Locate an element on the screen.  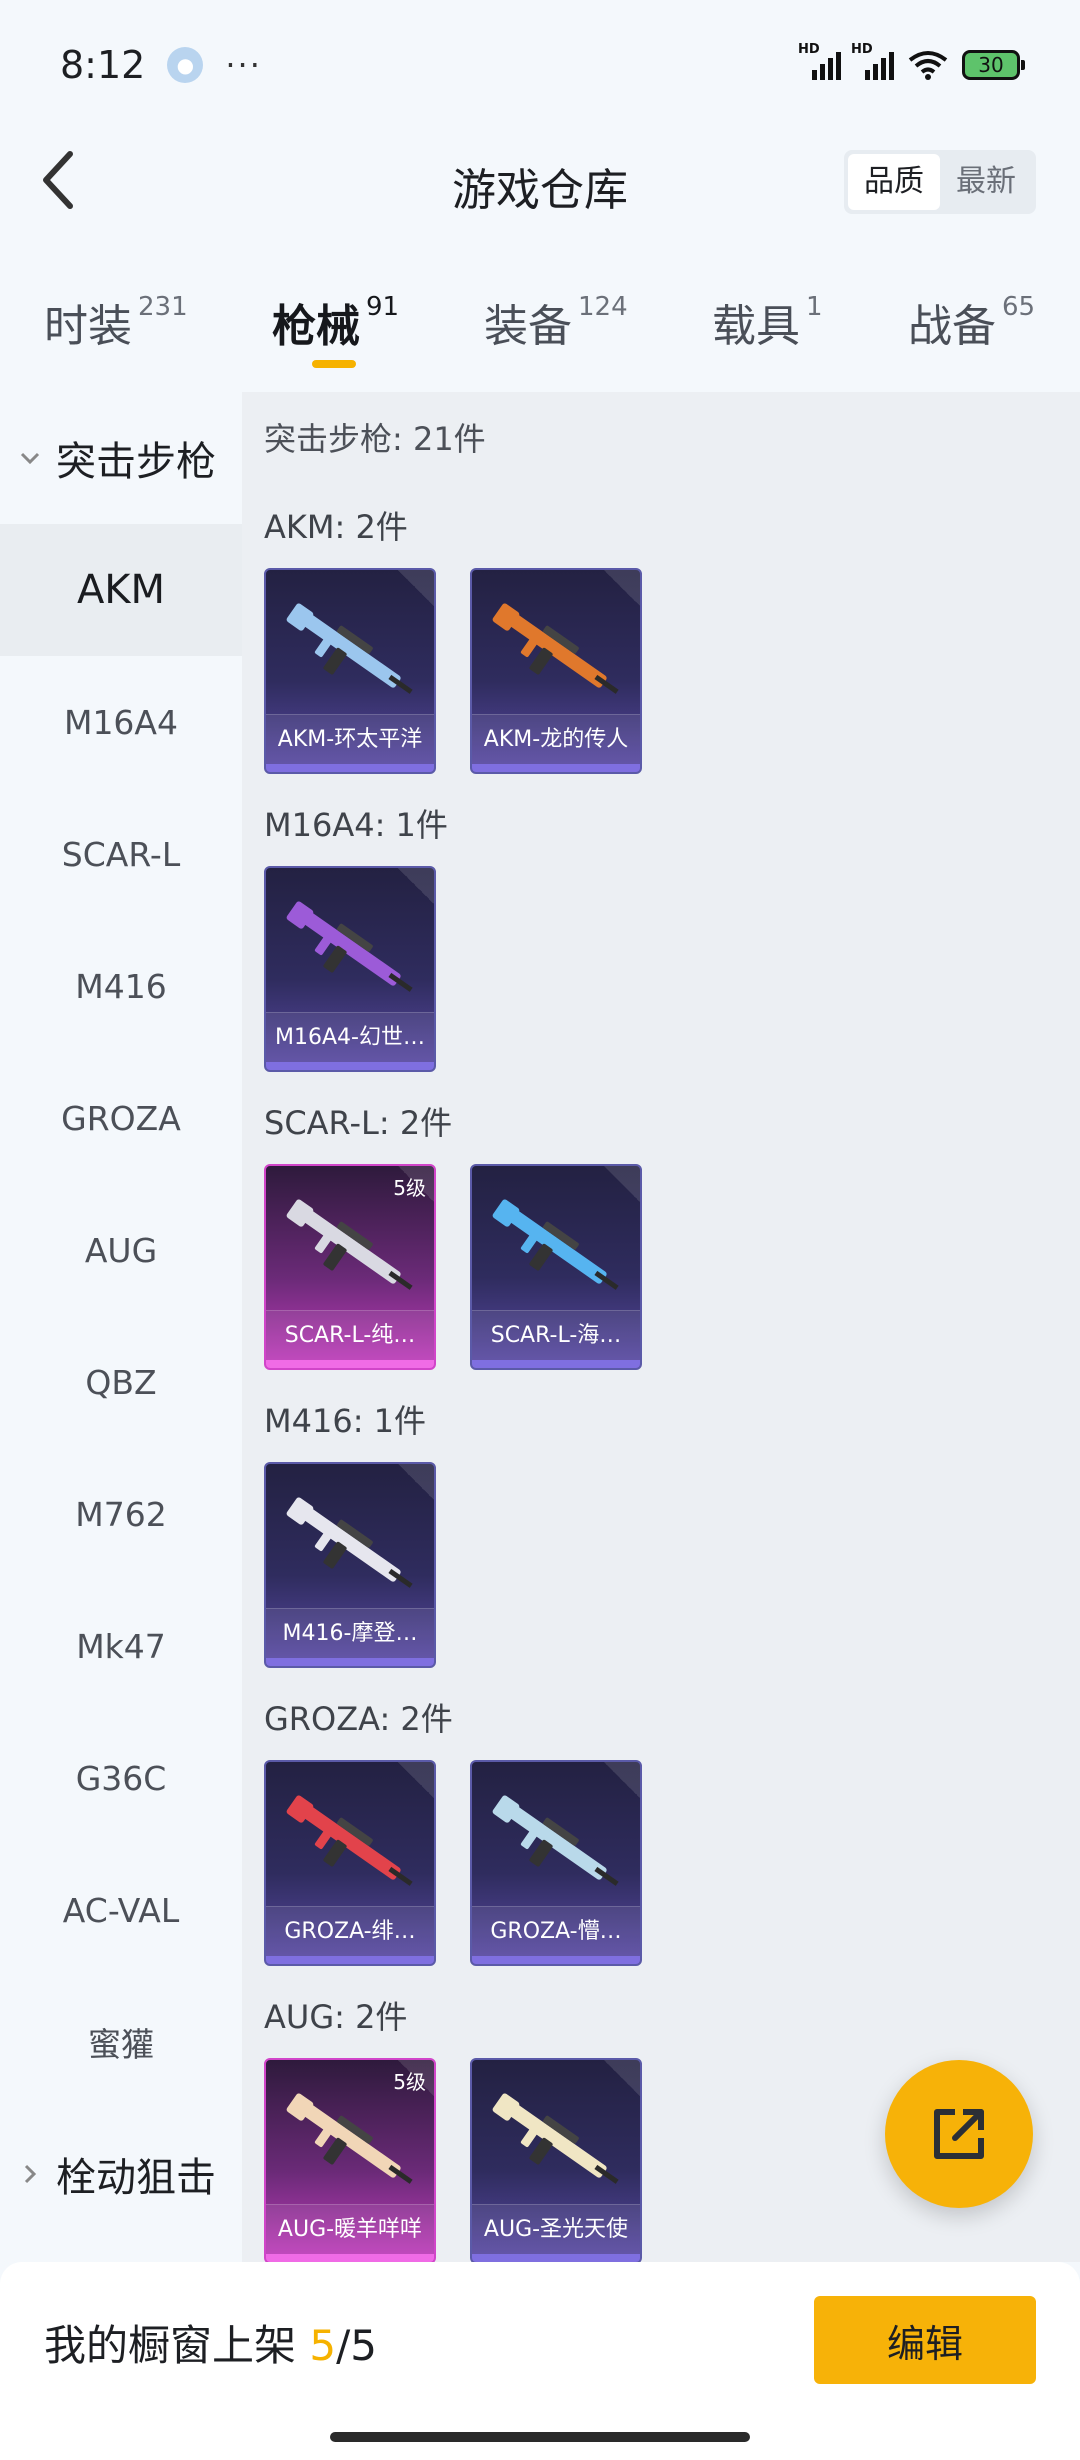
notification-app-icon: ● is located at coordinates (185, 65).